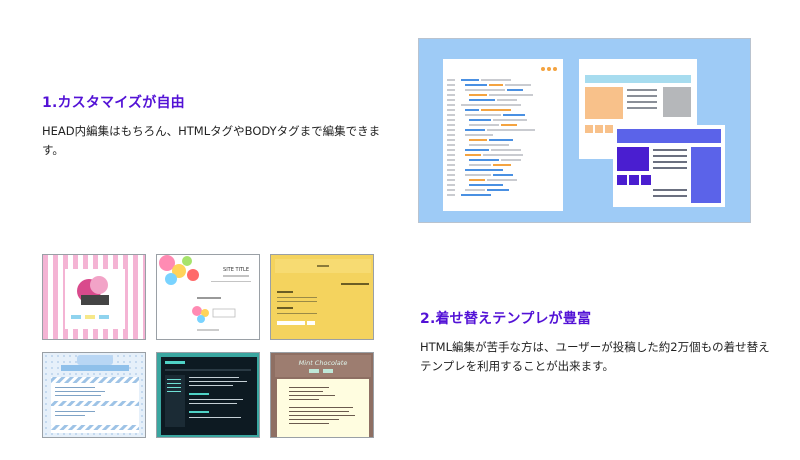 This screenshot has height=460, width=800. I want to click on template-mint-title: Mint Chocolate, so click(323, 363).